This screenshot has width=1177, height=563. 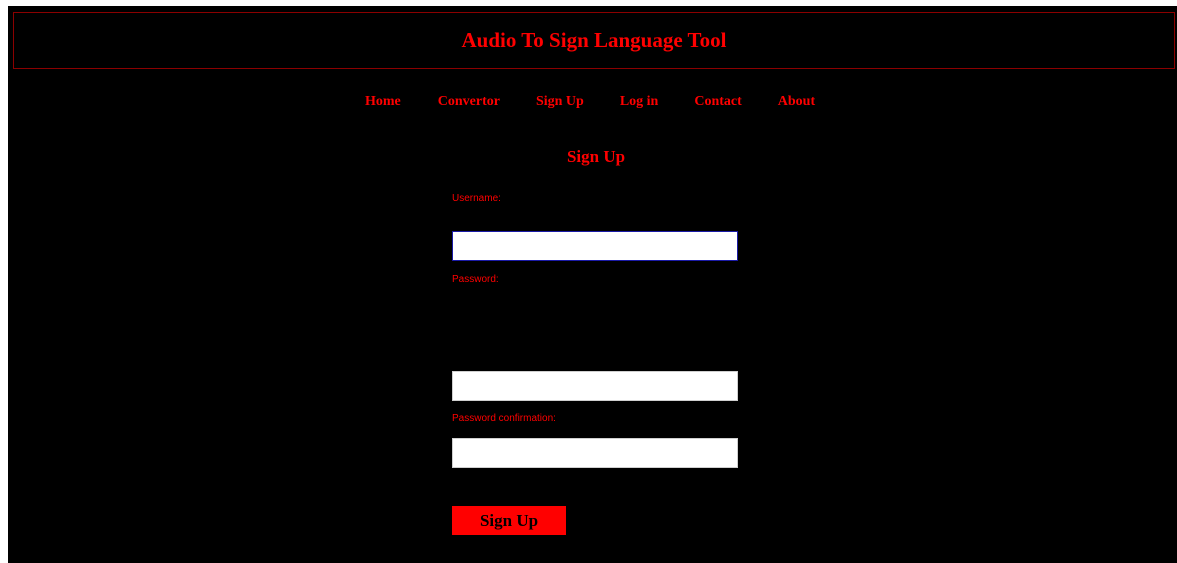 What do you see at coordinates (596, 156) in the screenshot?
I see `form-title: Sign Up` at bounding box center [596, 156].